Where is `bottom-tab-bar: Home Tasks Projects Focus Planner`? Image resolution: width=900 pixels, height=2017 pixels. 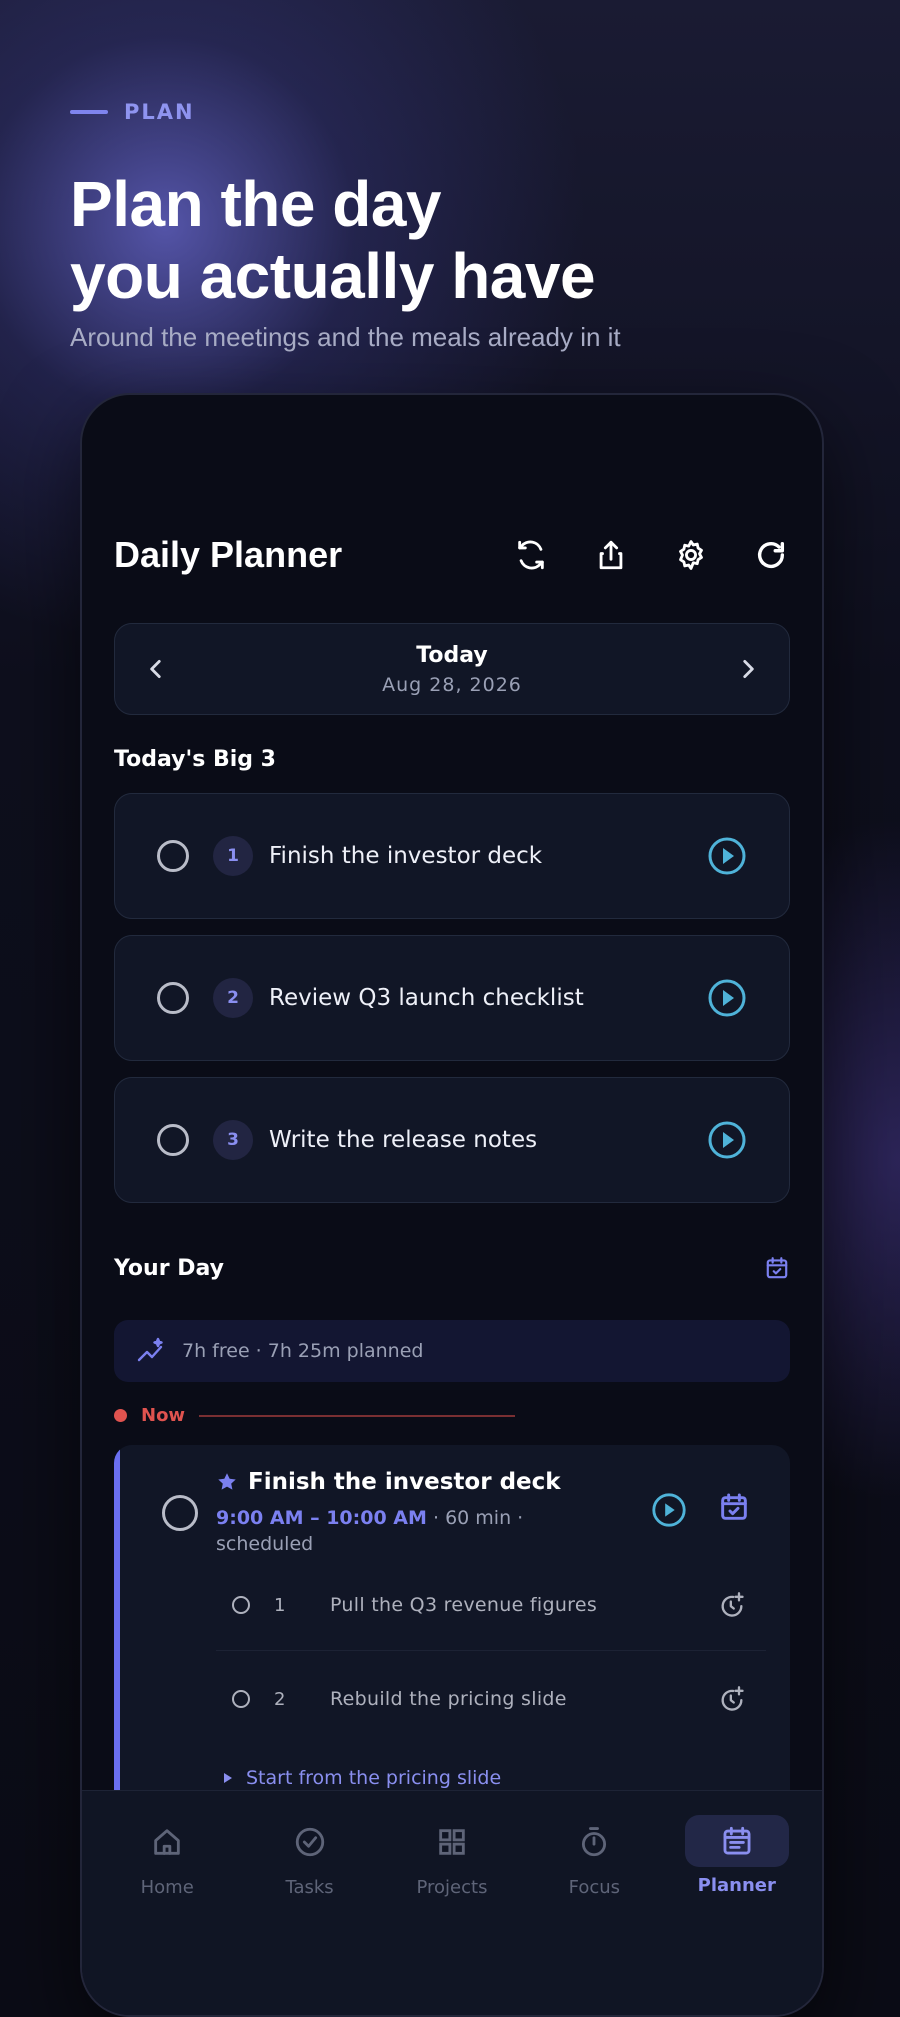
bottom-tab-bar: Home Tasks Projects Focus Planner is located at coordinates (452, 1902).